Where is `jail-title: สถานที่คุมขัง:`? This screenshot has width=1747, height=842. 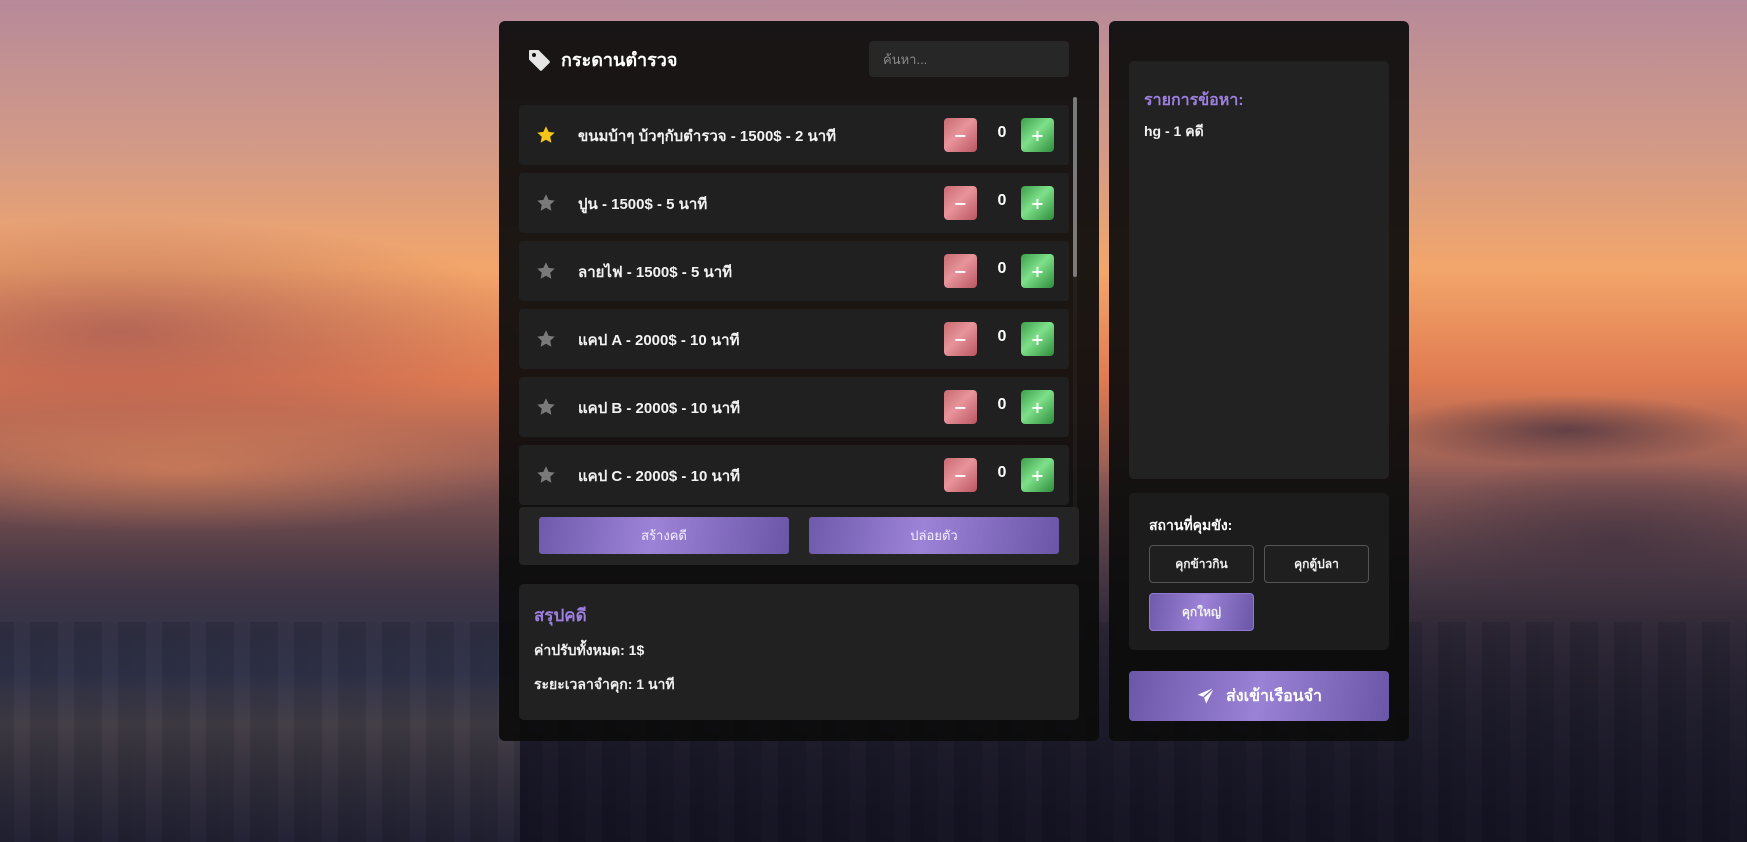 jail-title: สถานที่คุมขัง: is located at coordinates (1191, 525).